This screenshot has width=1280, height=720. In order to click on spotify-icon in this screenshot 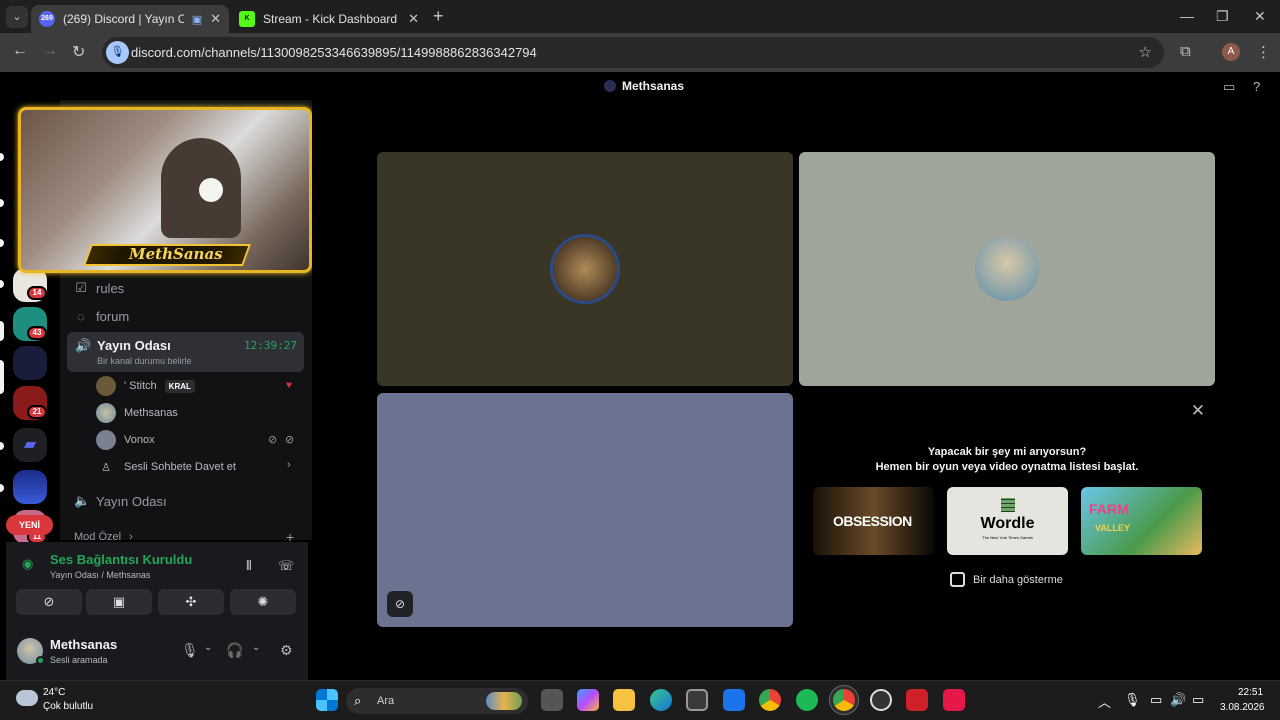, I will do `click(807, 700)`.